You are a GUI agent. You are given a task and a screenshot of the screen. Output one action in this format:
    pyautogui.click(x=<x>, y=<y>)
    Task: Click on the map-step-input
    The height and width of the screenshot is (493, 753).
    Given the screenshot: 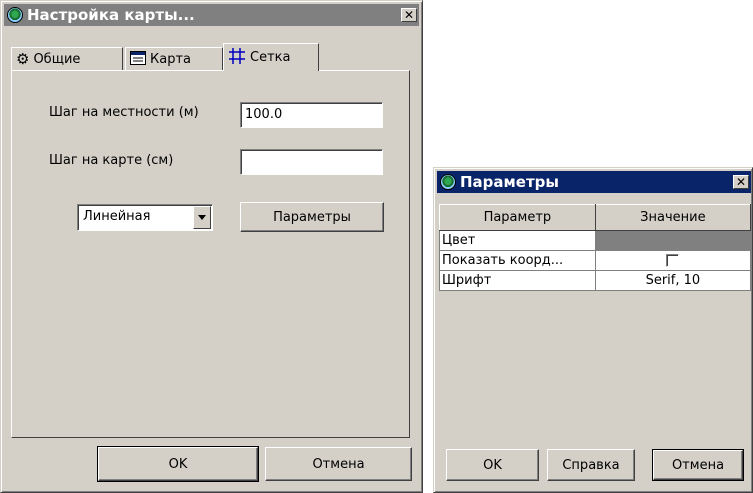 What is the action you would take?
    pyautogui.click(x=311, y=162)
    